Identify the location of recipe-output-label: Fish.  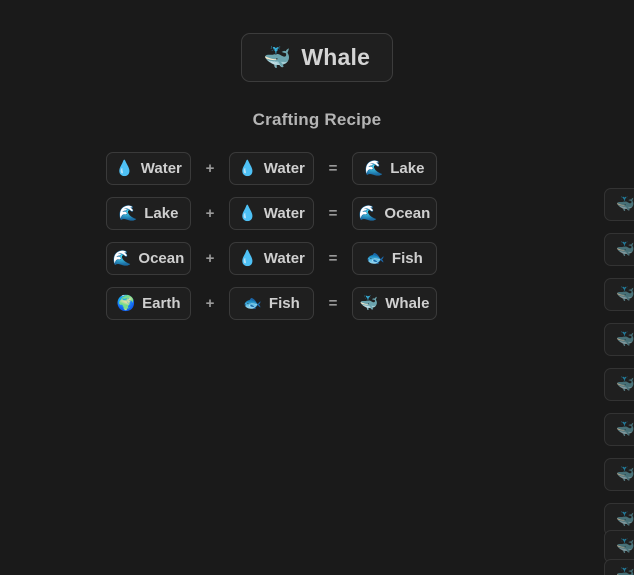
(407, 258).